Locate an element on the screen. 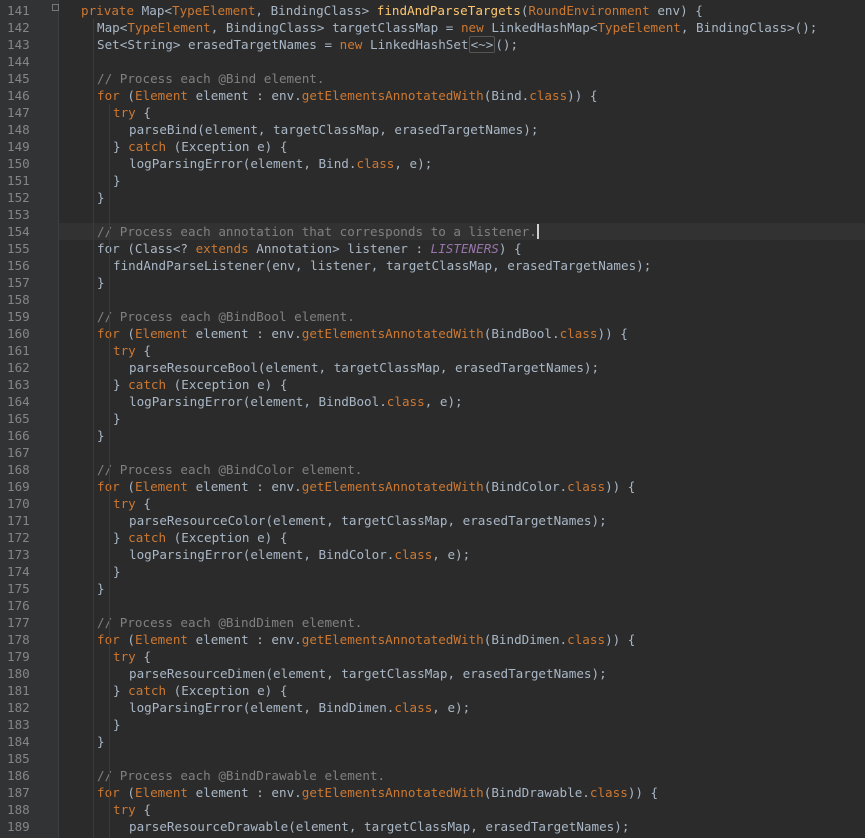 The height and width of the screenshot is (838, 865). line-number: 146 is located at coordinates (18, 95).